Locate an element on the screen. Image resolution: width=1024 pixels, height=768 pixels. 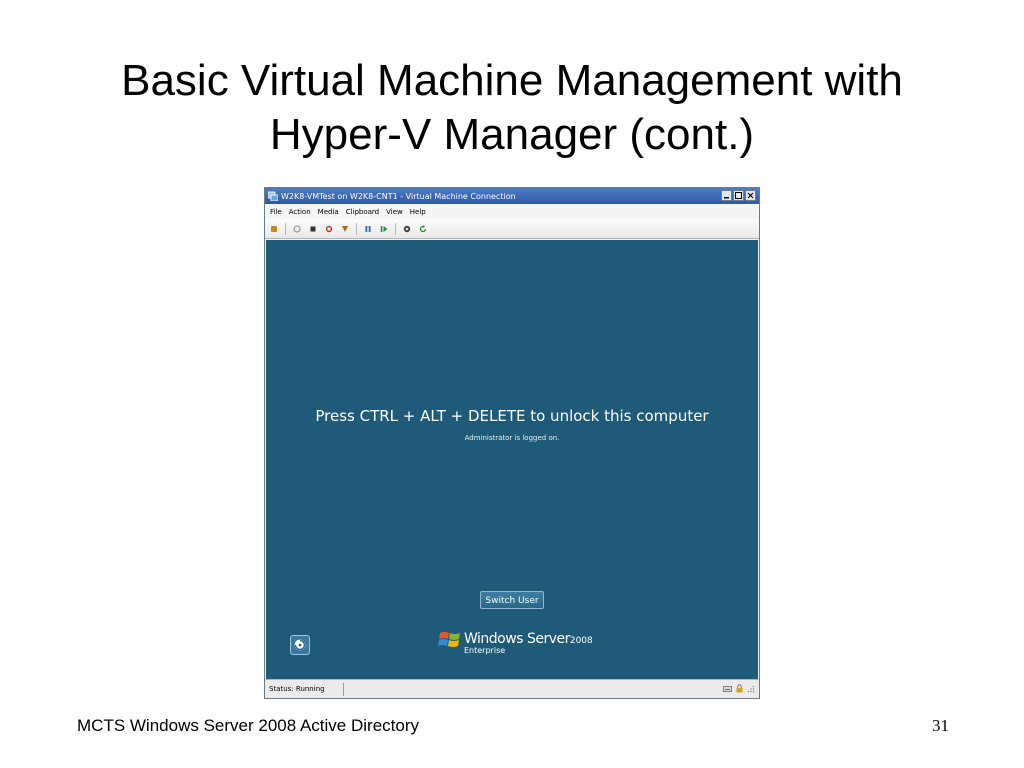
keyboard-icon is located at coordinates (727, 688).